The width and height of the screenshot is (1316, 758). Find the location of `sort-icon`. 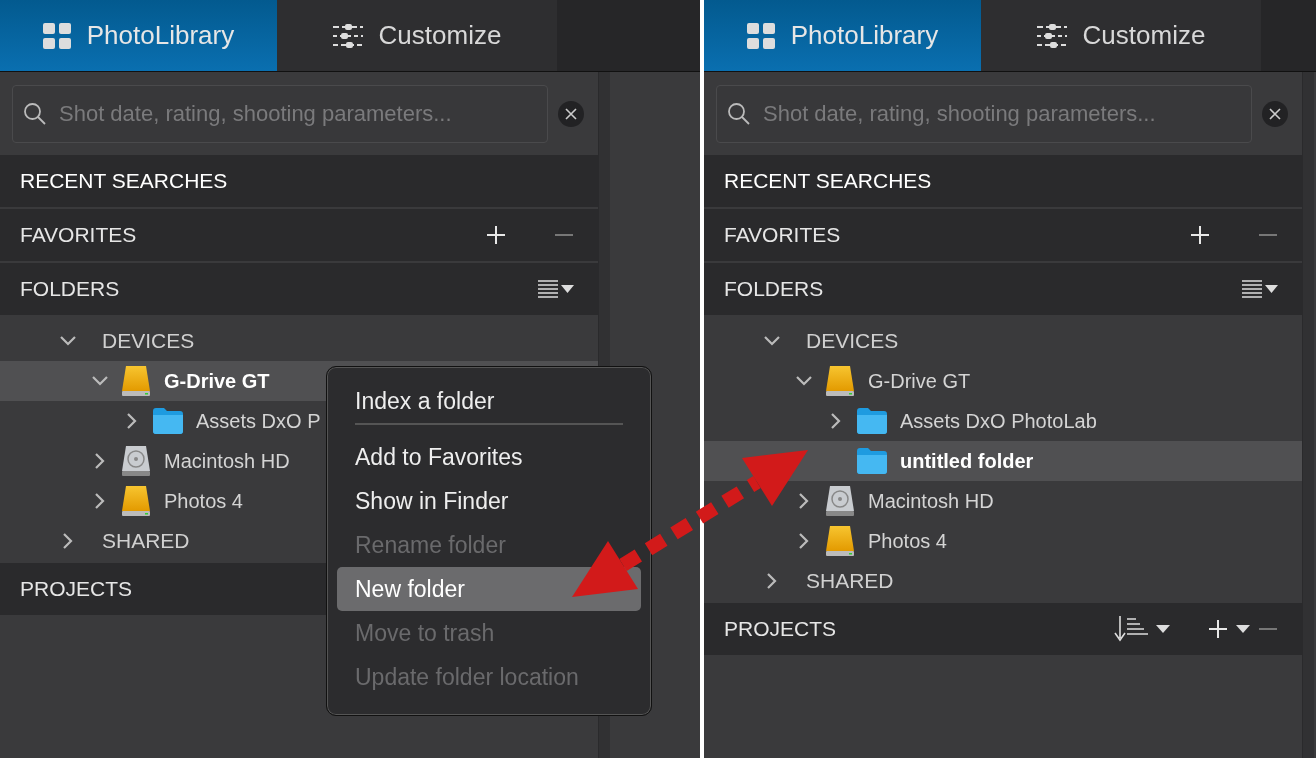

sort-icon is located at coordinates (1131, 629).